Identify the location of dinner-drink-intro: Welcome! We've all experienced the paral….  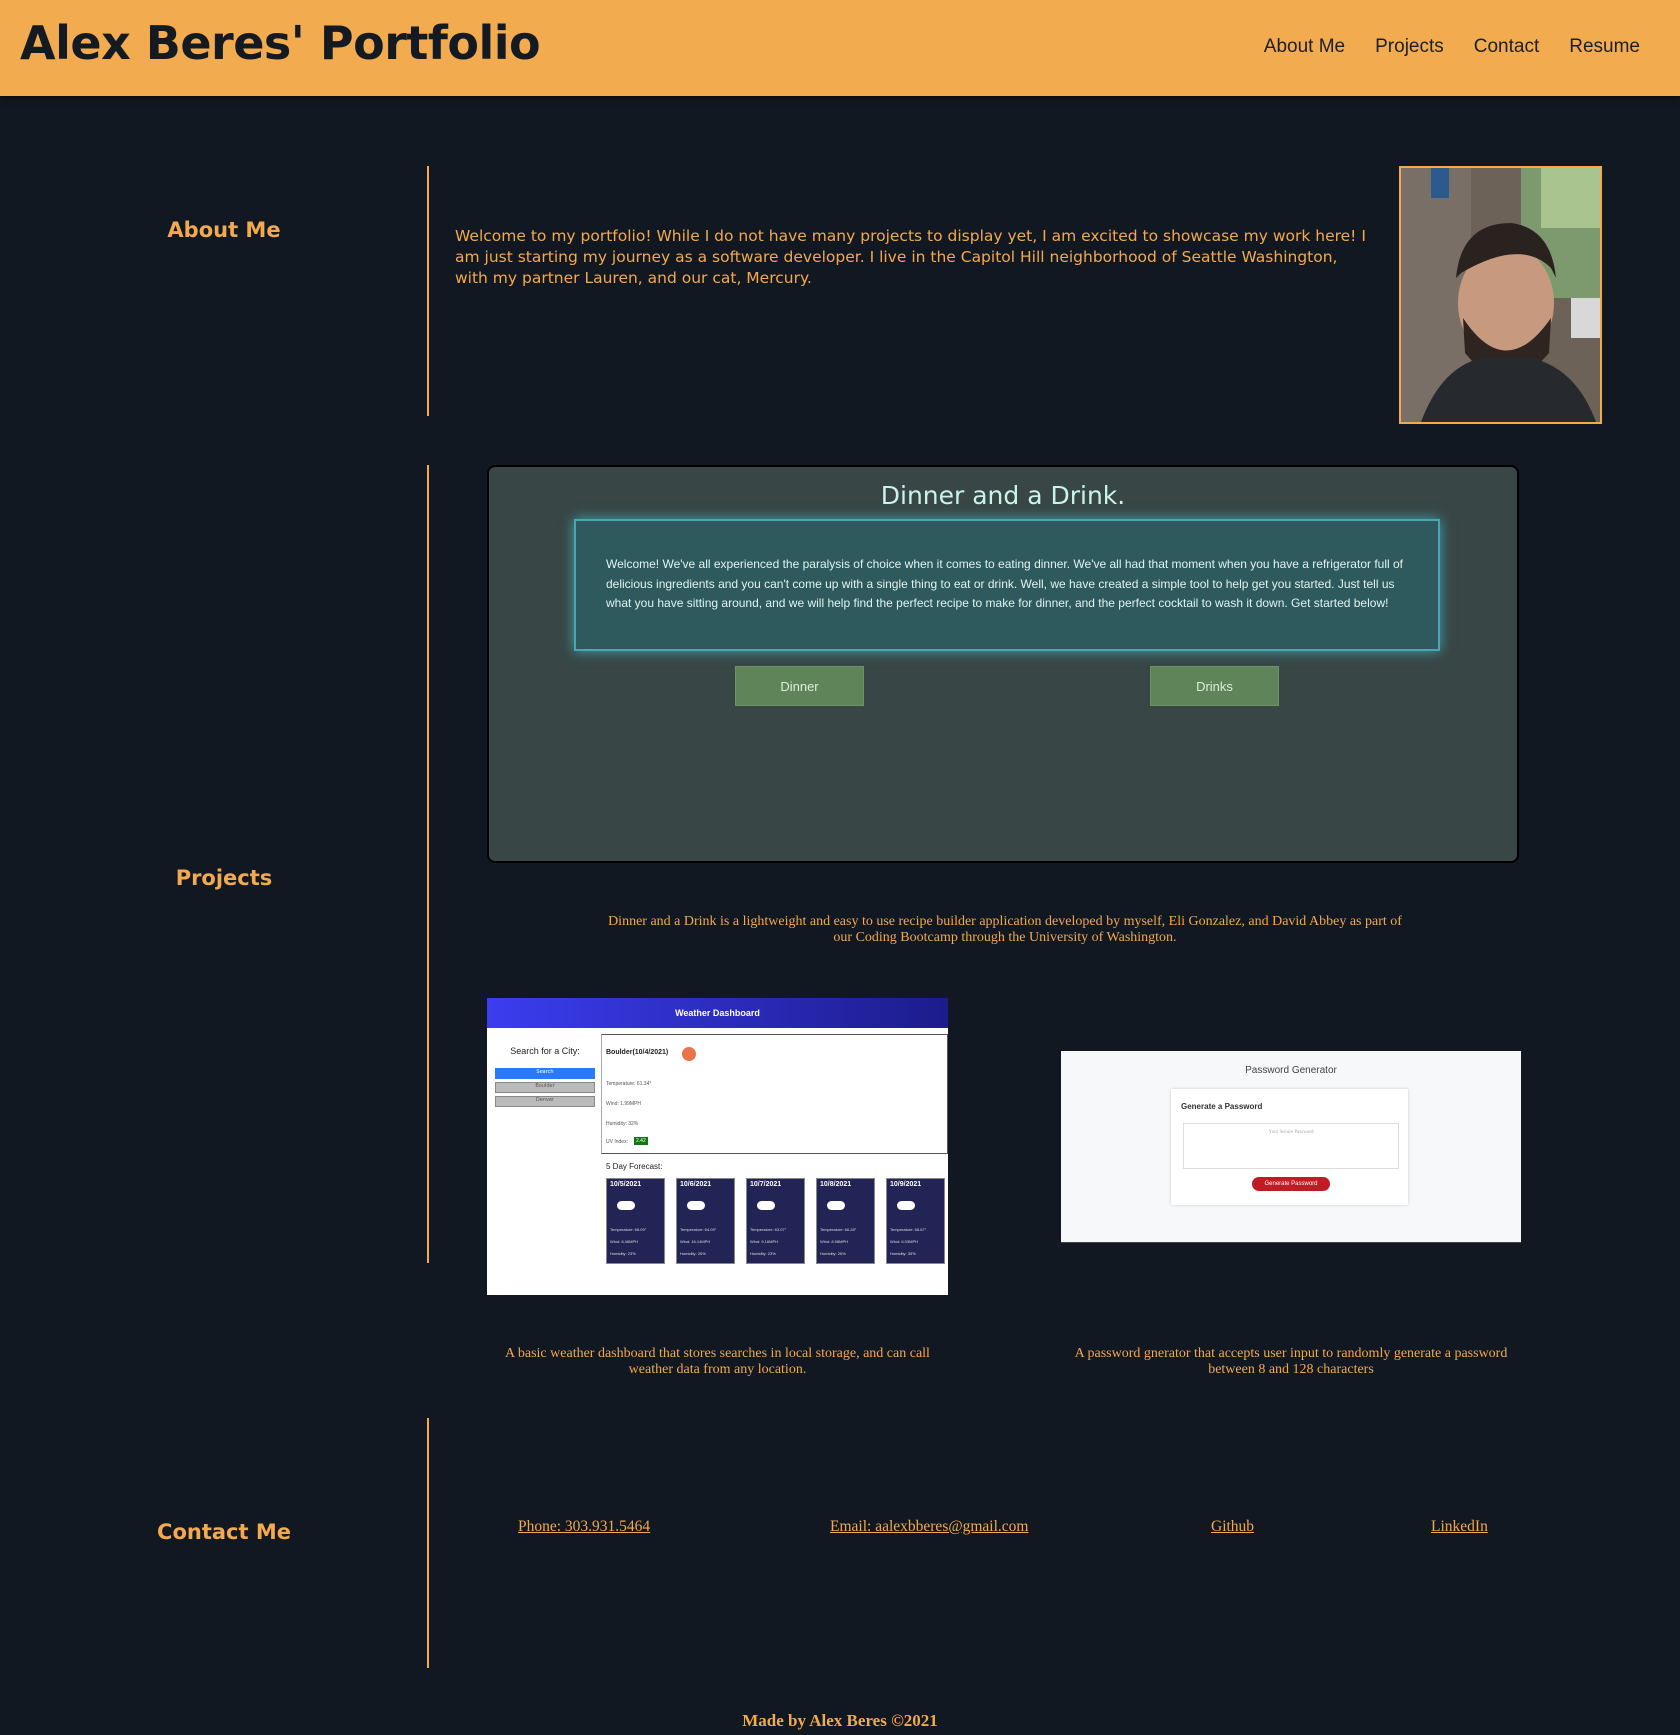
(1007, 585).